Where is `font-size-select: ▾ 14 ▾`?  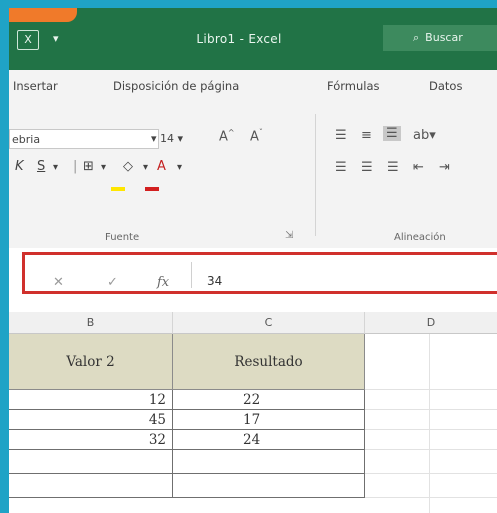
font-size-select: ▾ 14 ▾ is located at coordinates (173, 139).